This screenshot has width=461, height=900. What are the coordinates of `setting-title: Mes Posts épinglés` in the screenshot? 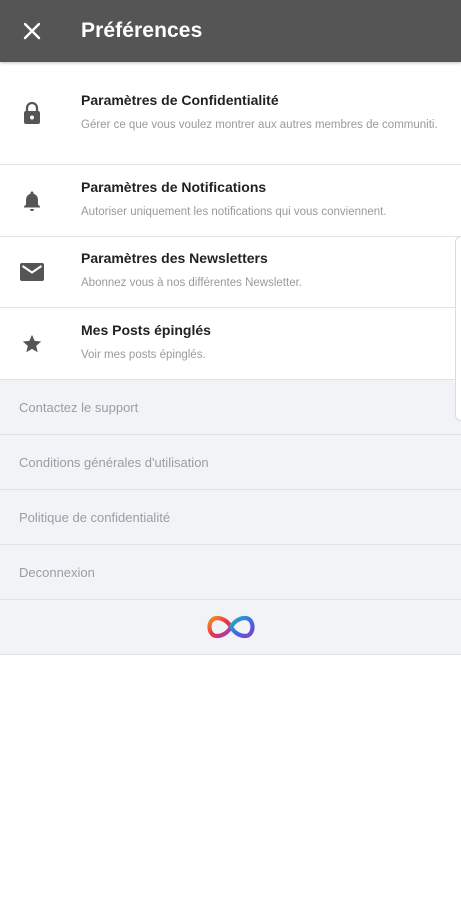 It's located at (146, 329).